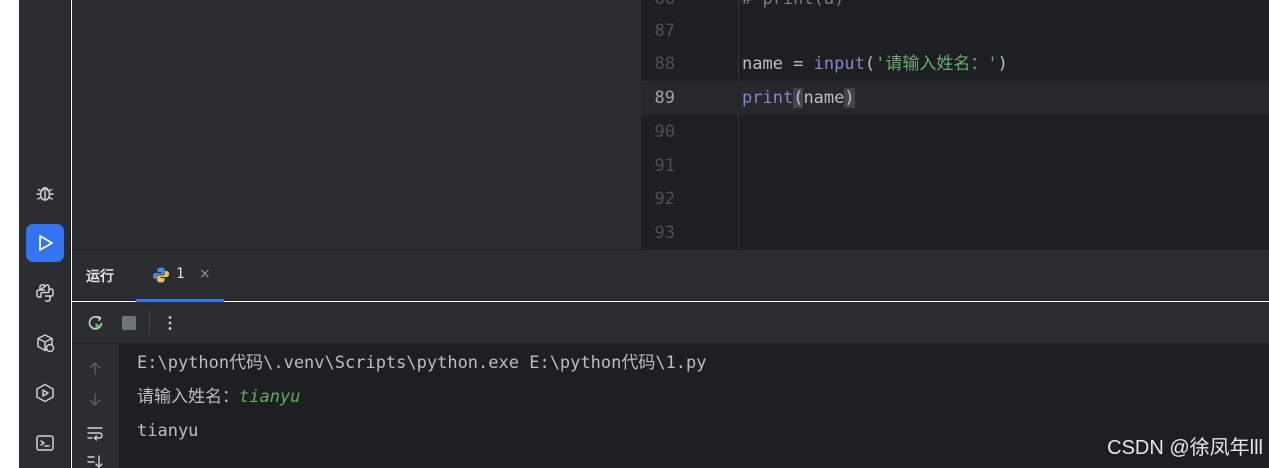 This screenshot has height=468, width=1269. Describe the element at coordinates (188, 397) in the screenshot. I see `console-prompt: 请输入姓名：` at that location.